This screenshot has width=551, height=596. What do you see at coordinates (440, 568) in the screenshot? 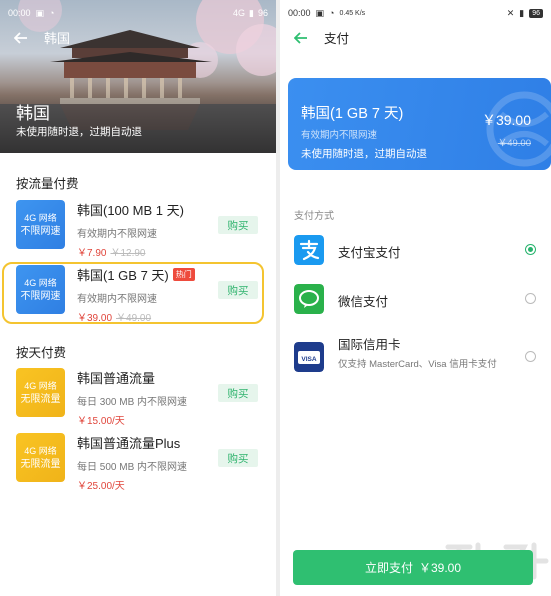
I see `pay-button-amount: ￥39.00` at bounding box center [440, 568].